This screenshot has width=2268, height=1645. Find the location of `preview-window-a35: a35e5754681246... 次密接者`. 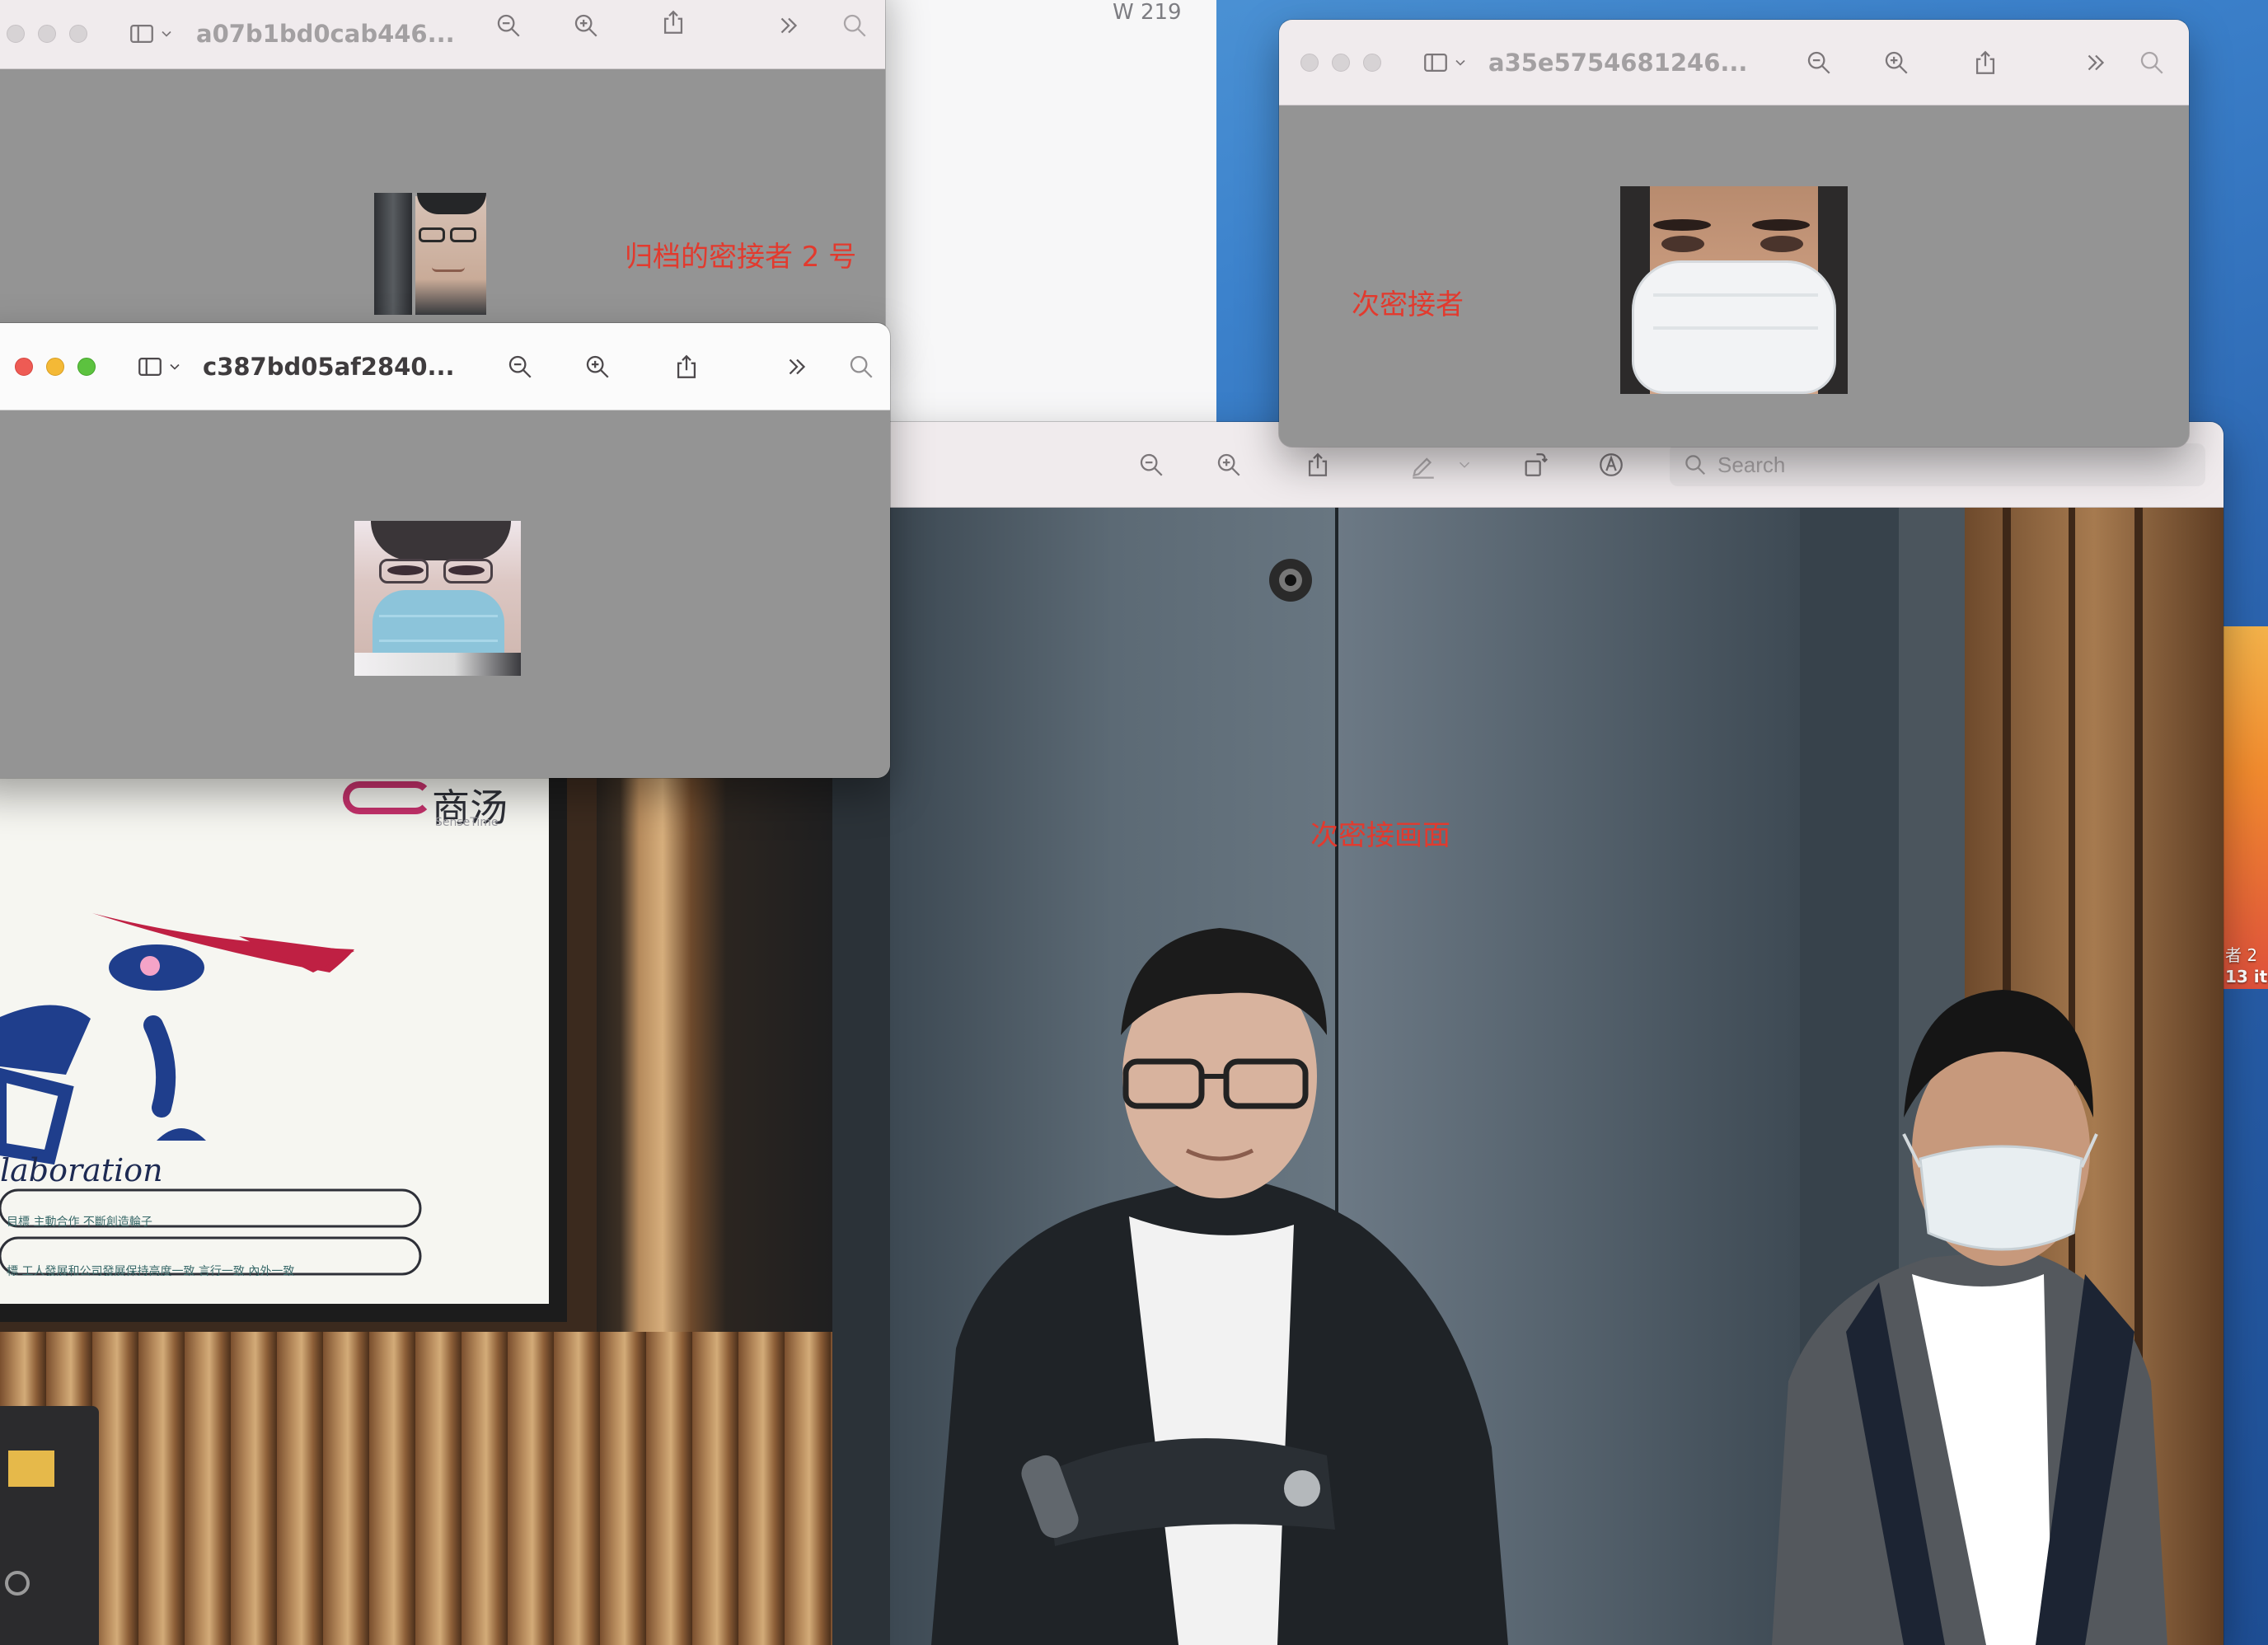

preview-window-a35: a35e5754681246... 次密接者 is located at coordinates (1734, 234).